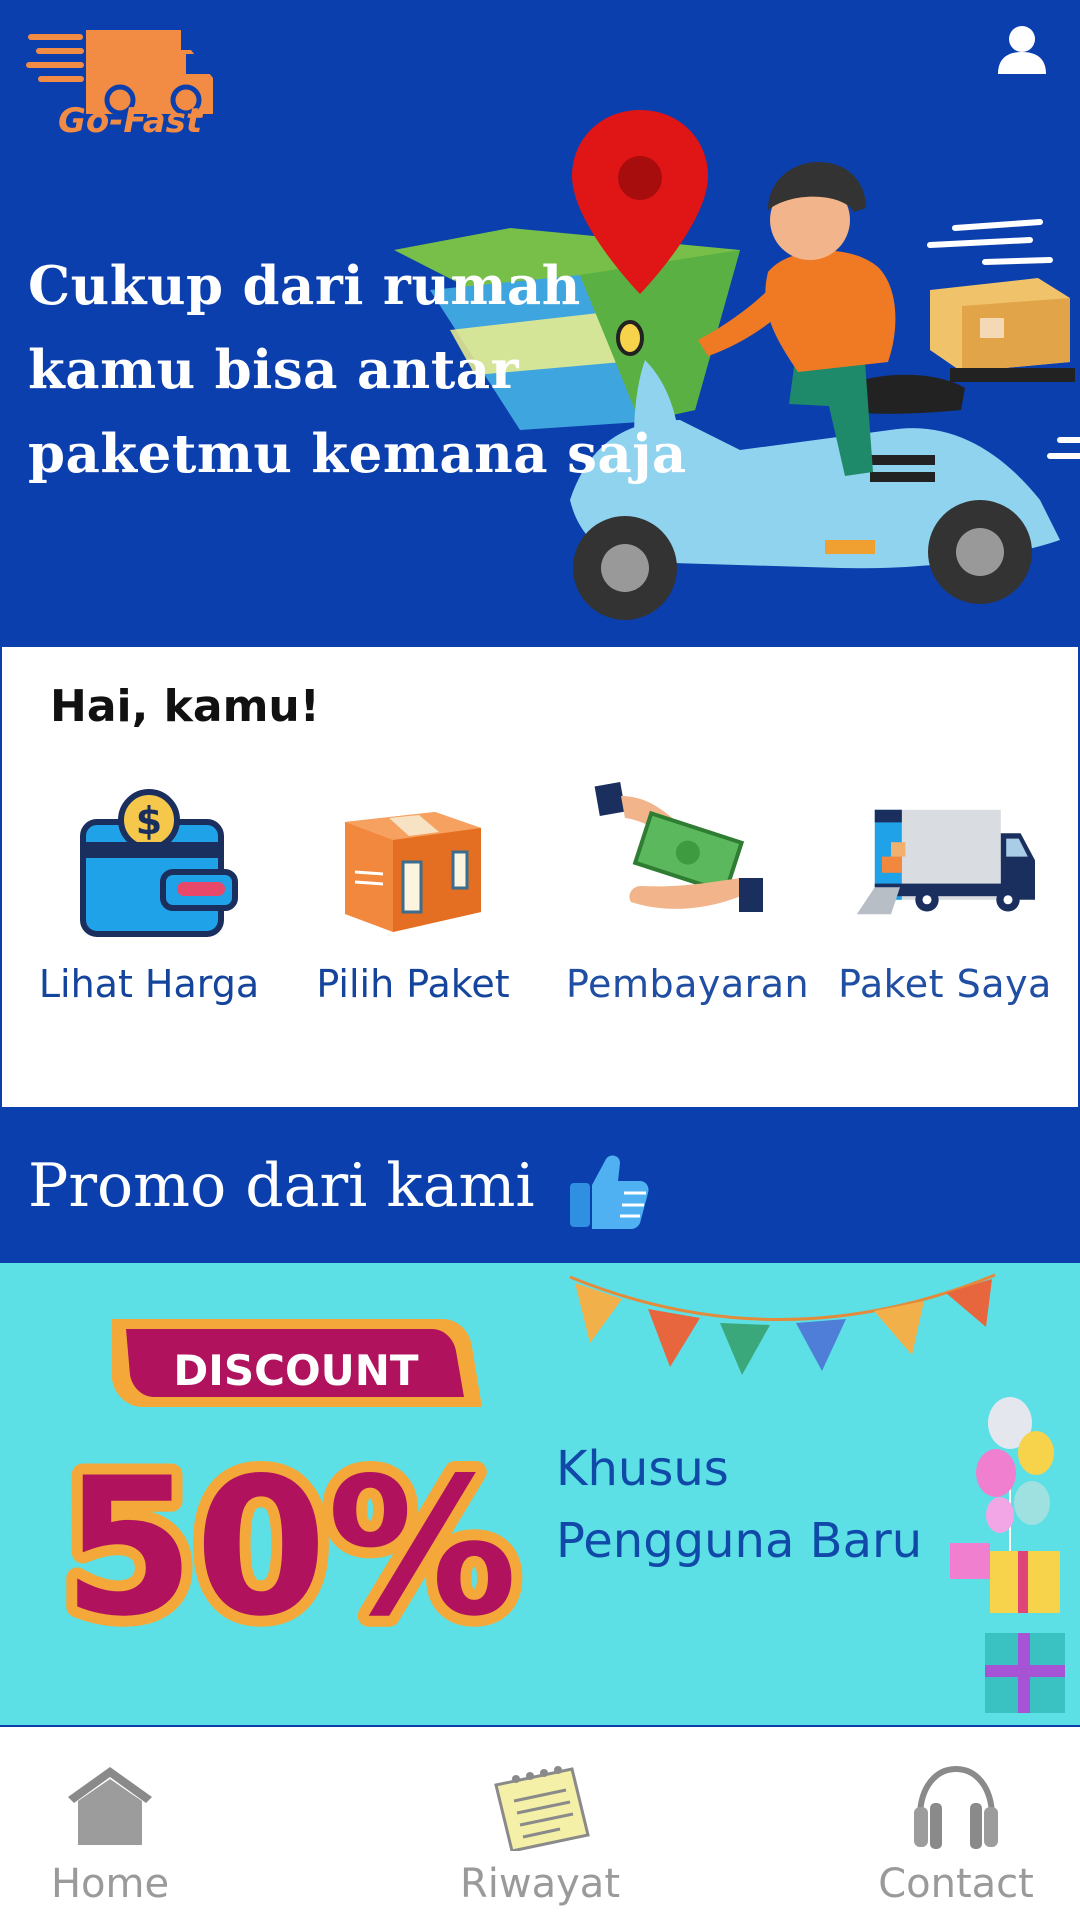 This screenshot has height=1920, width=1080. I want to click on headphones-icon, so click(956, 1807).